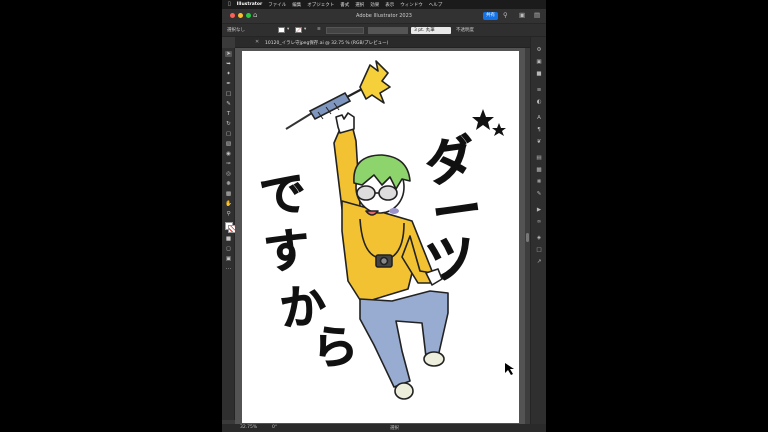 The width and height of the screenshot is (768, 432). I want to click on transparency-panel-icon: ◐, so click(539, 102).